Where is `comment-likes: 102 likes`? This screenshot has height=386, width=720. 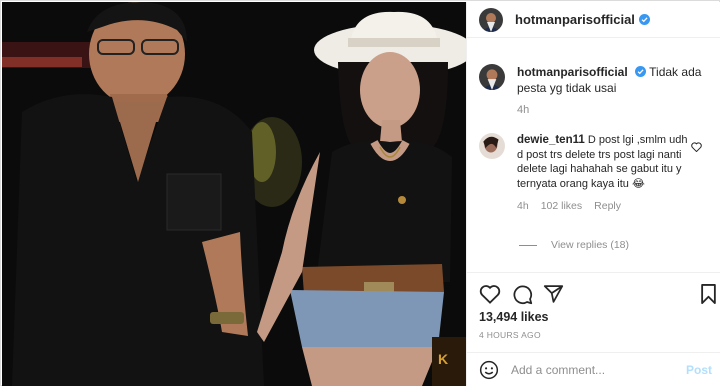 comment-likes: 102 likes is located at coordinates (561, 206).